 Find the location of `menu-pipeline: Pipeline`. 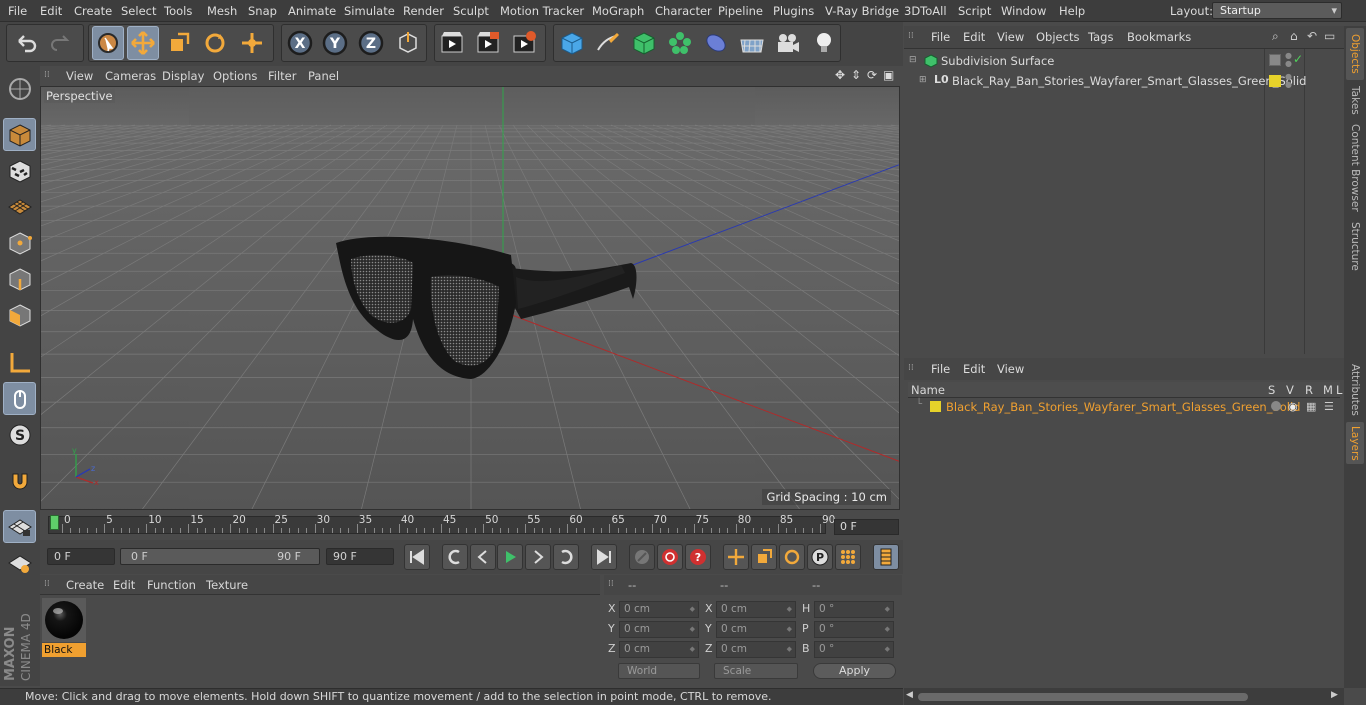

menu-pipeline: Pipeline is located at coordinates (740, 11).